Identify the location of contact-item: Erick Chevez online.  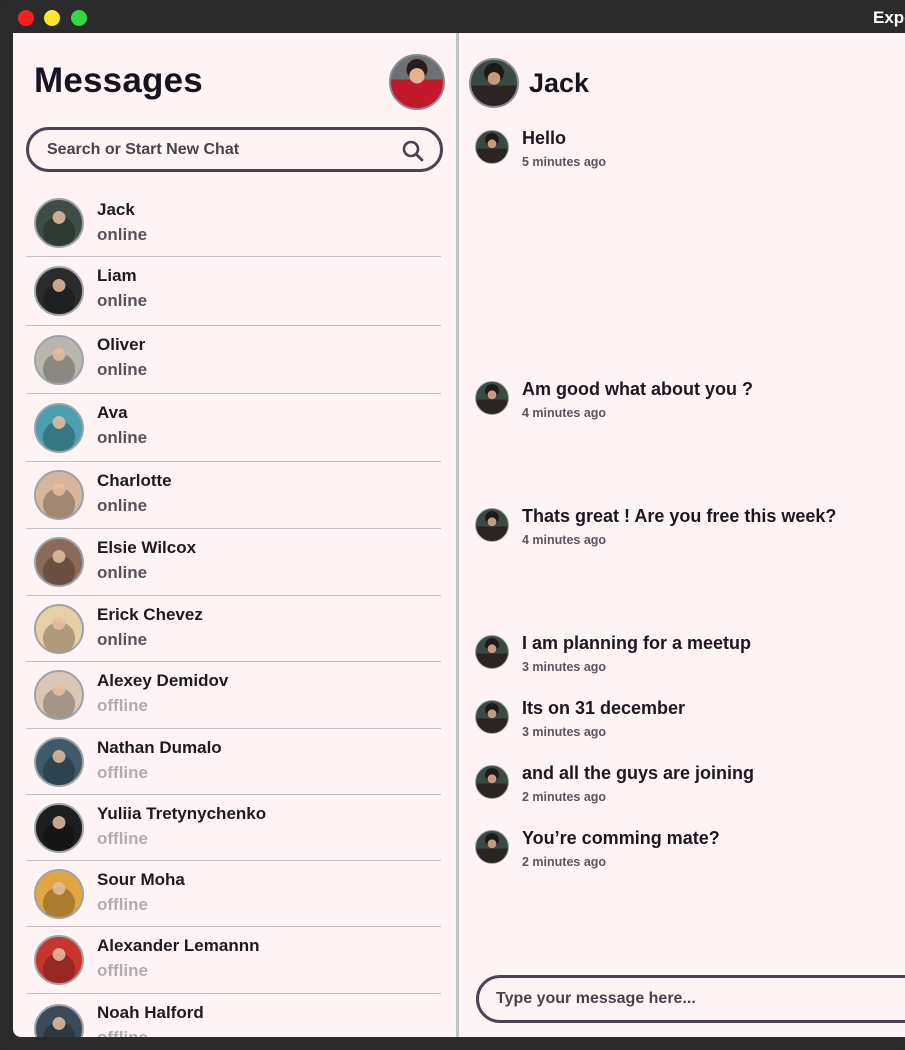
(233, 629).